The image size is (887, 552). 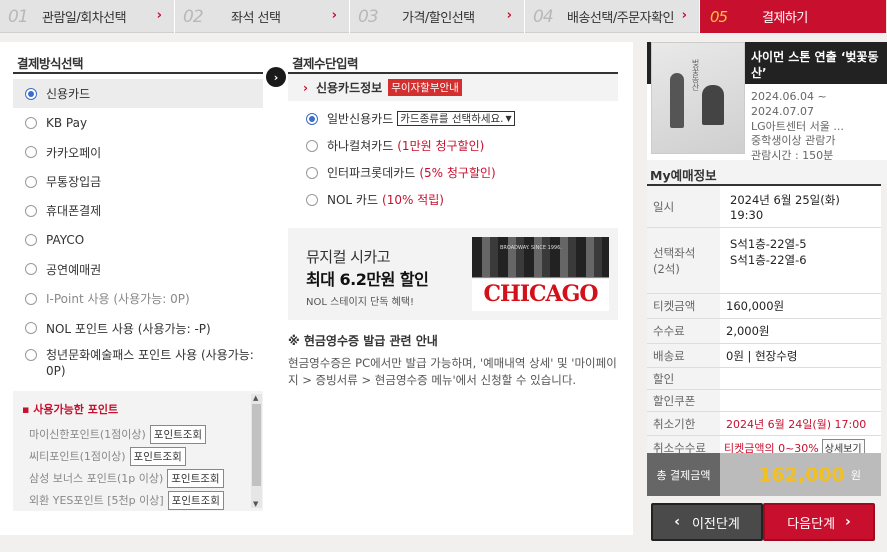 What do you see at coordinates (276, 77) in the screenshot?
I see `arrow-right-circle-icon: ›` at bounding box center [276, 77].